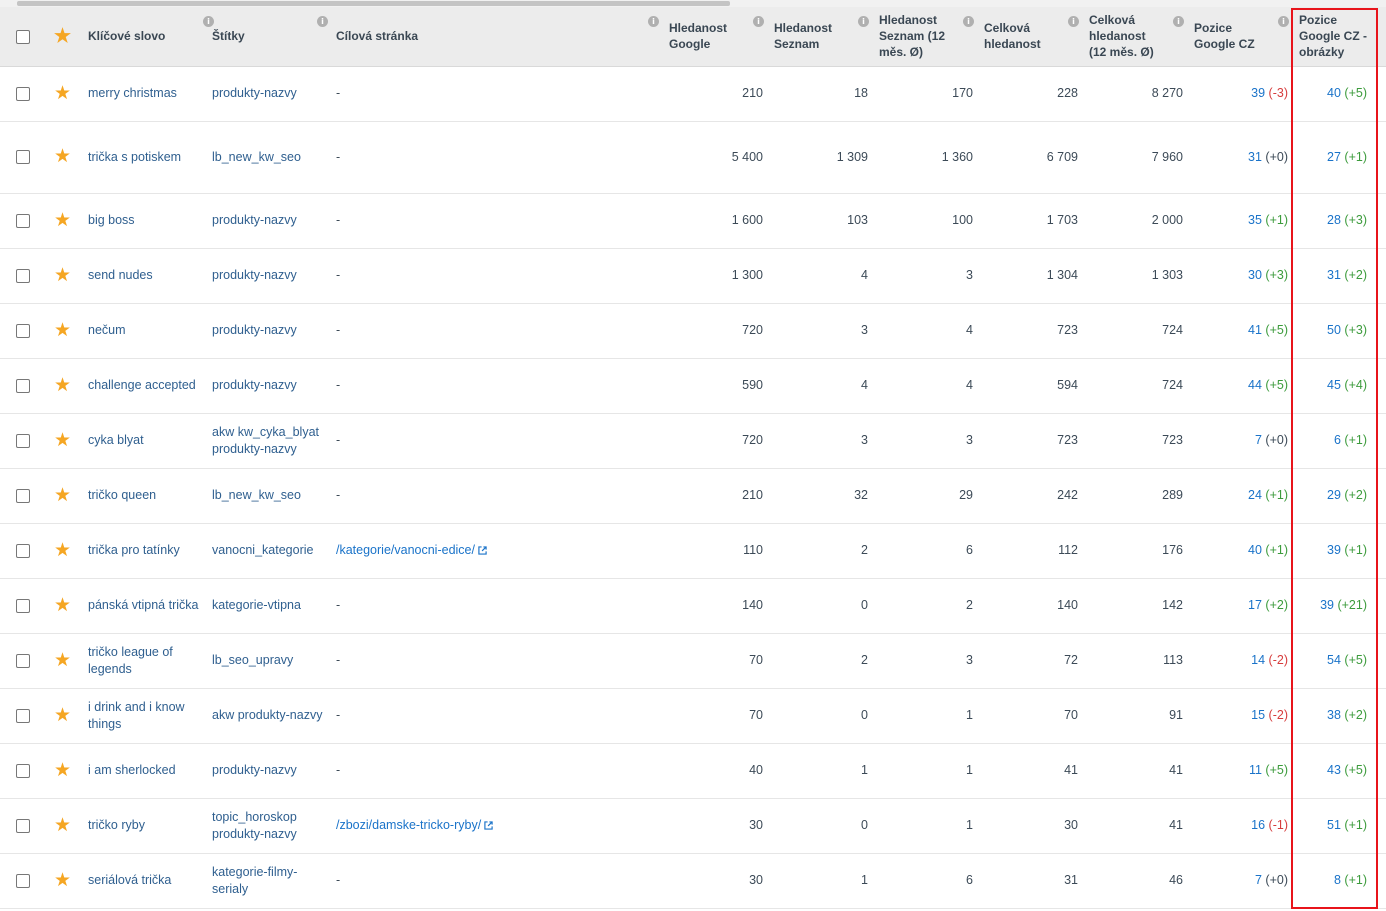 The image size is (1386, 911). What do you see at coordinates (1255, 275) in the screenshot?
I see `pos-google-link: 30` at bounding box center [1255, 275].